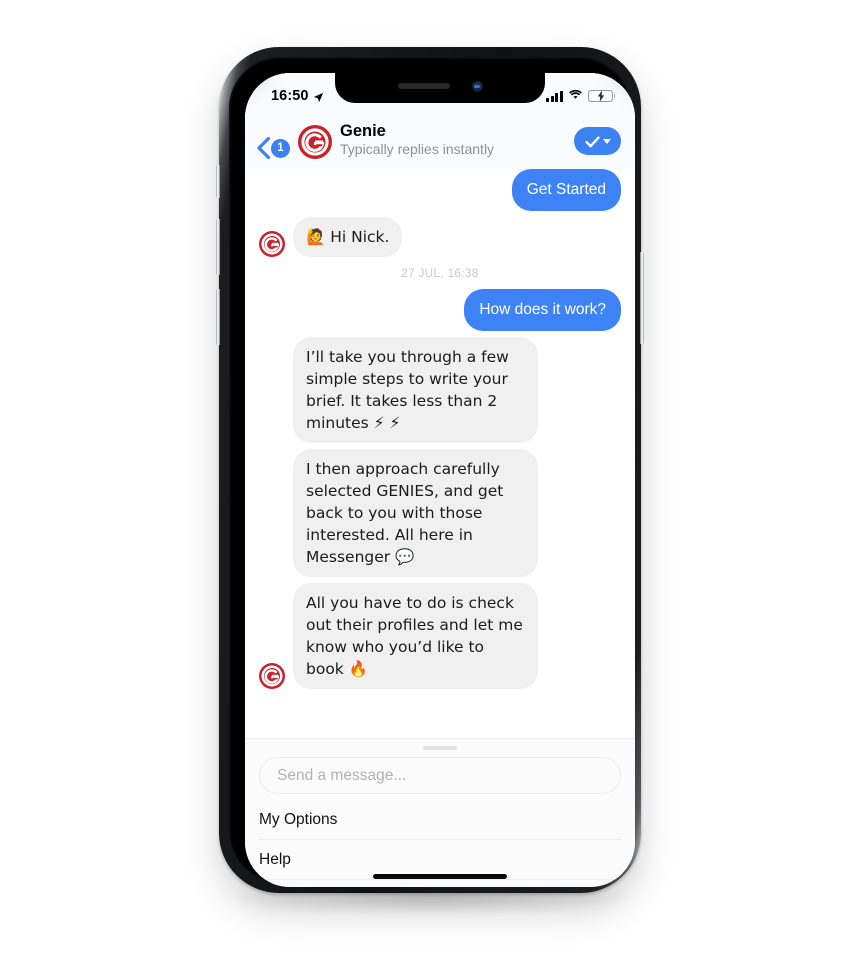 The width and height of the screenshot is (860, 954). Describe the element at coordinates (566, 190) in the screenshot. I see `message-bubble: Get Started` at that location.